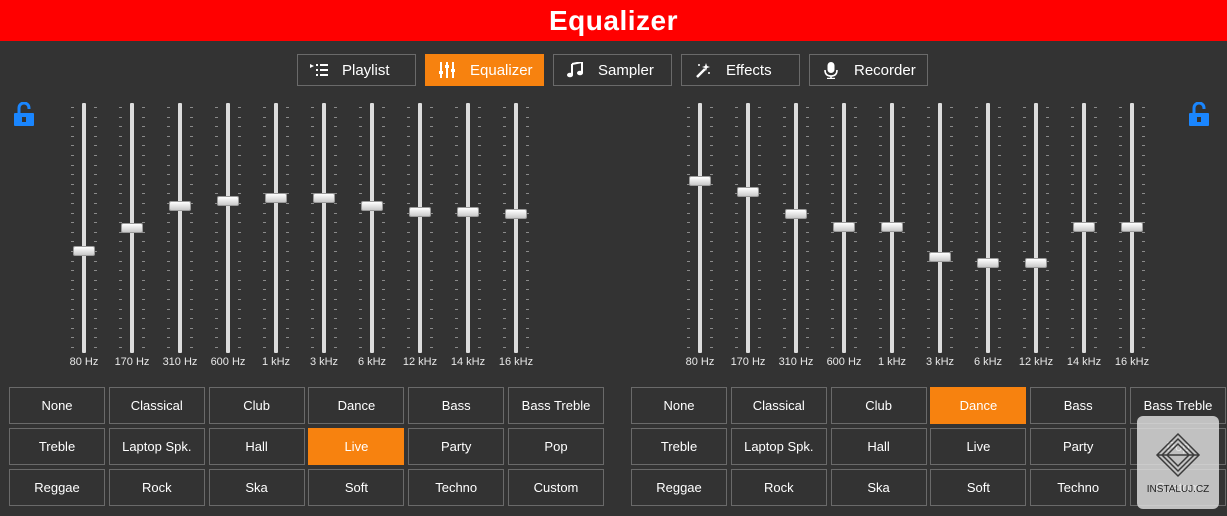  I want to click on tab-label: Playlist, so click(366, 70).